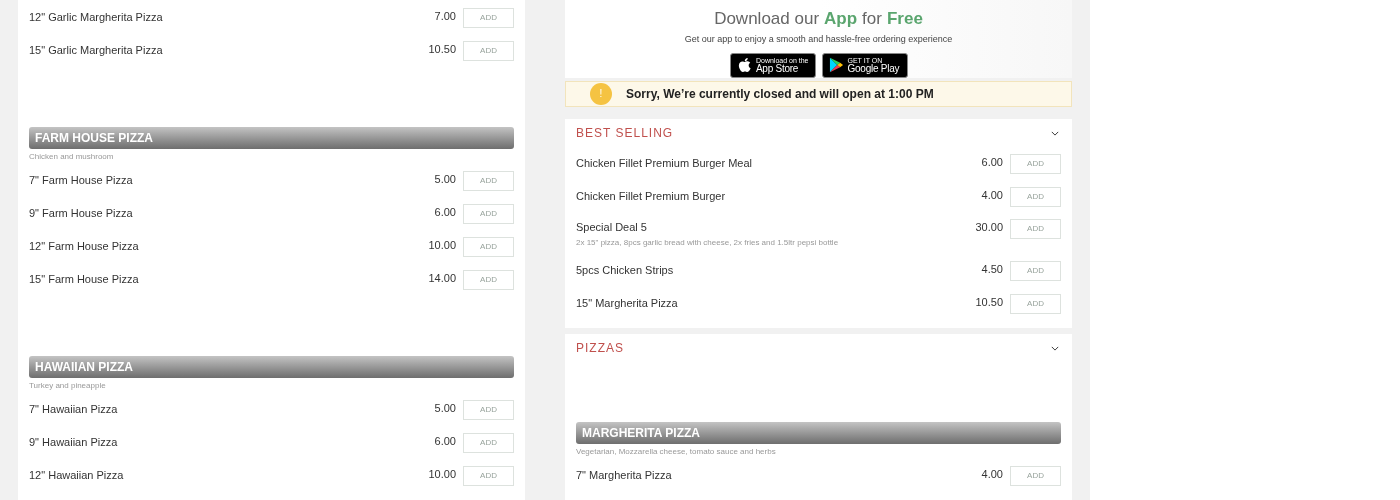 The image size is (1400, 500). What do you see at coordinates (841, 19) in the screenshot?
I see `banner-title-word: App` at bounding box center [841, 19].